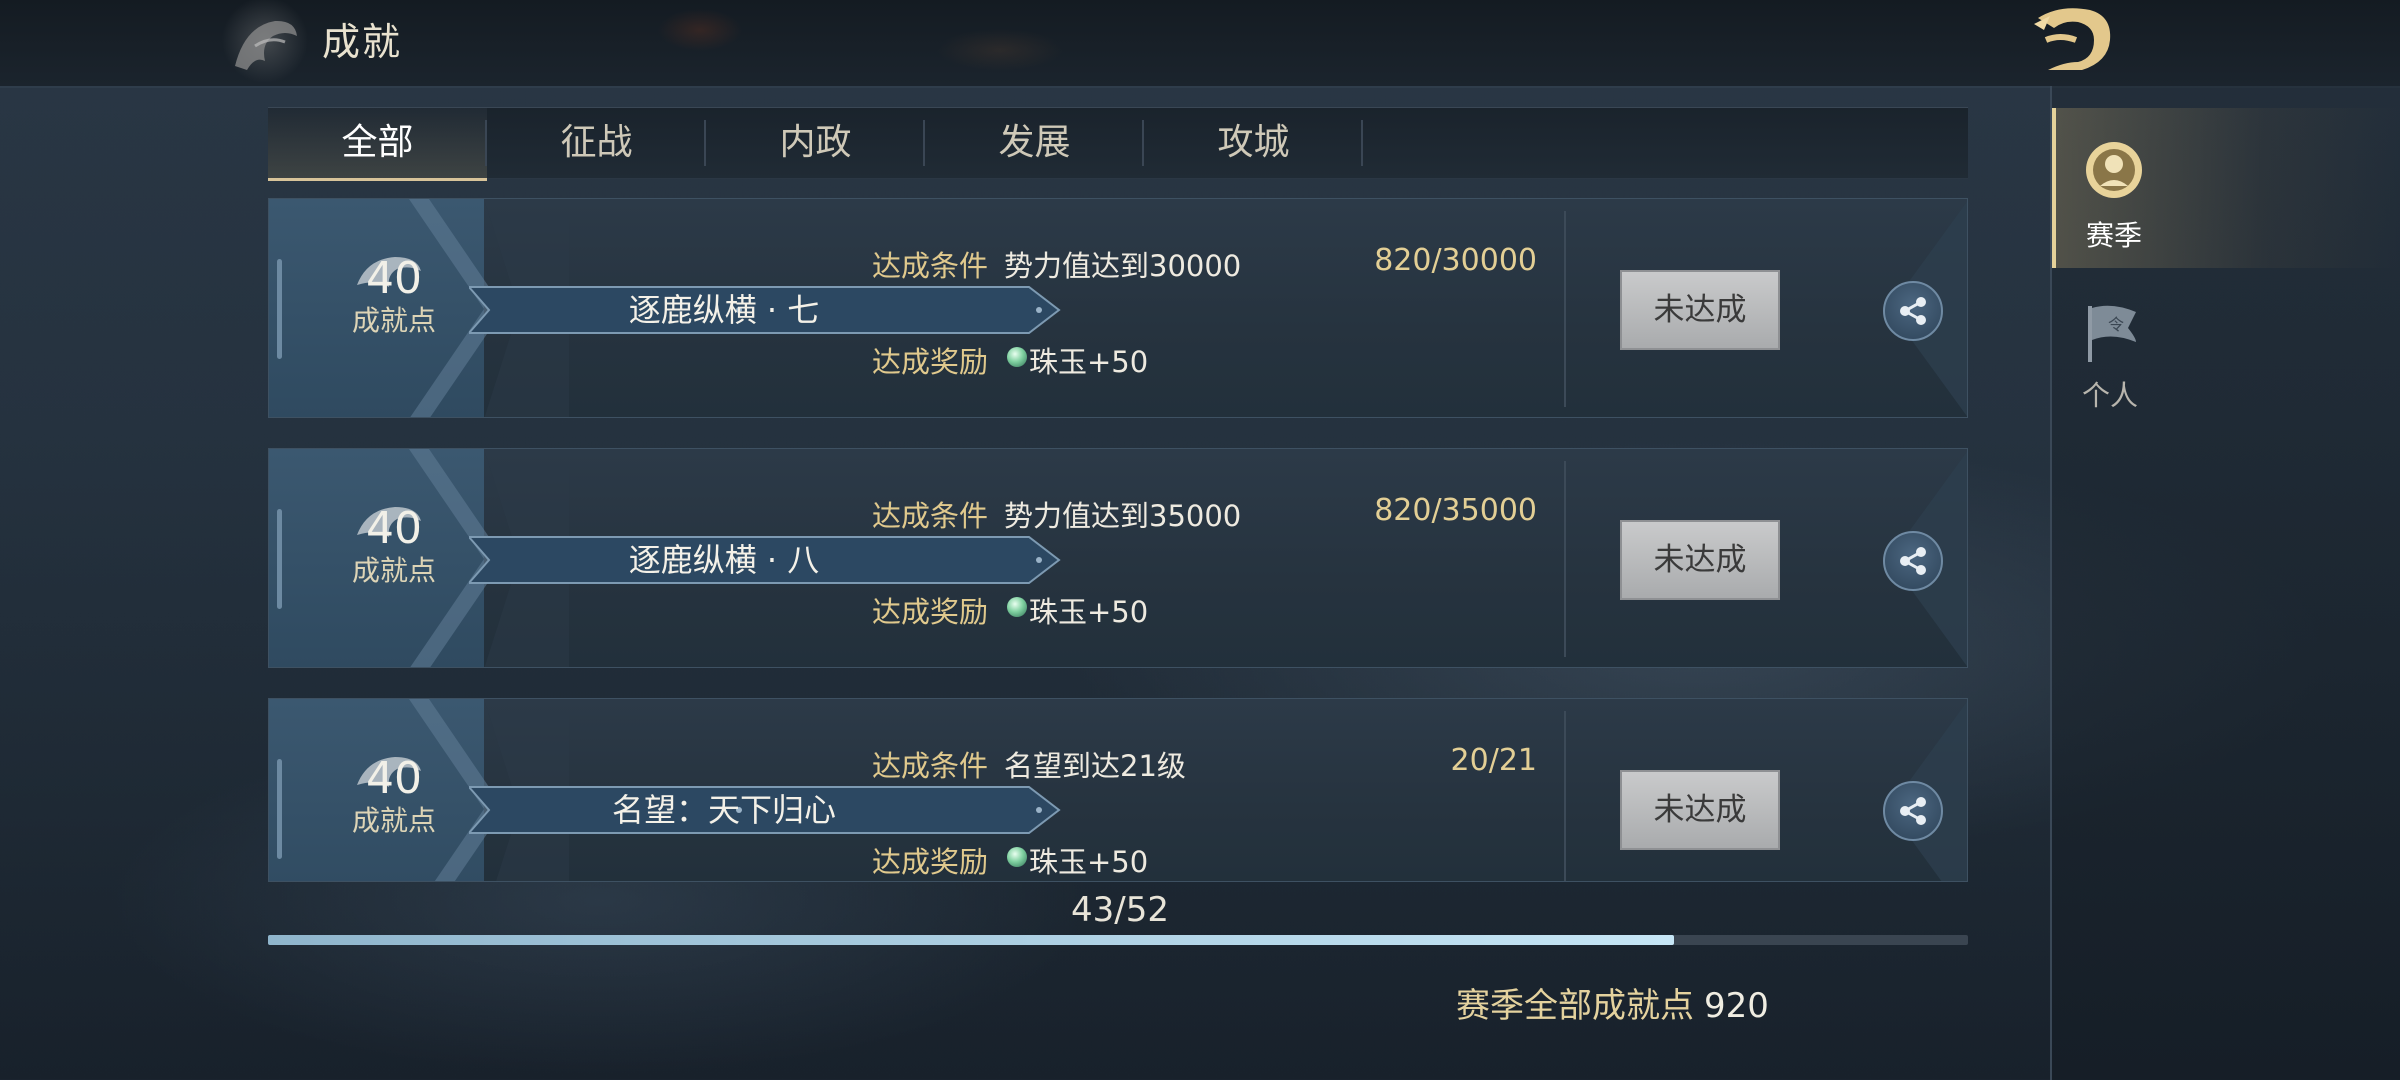  What do you see at coordinates (1575, 1006) in the screenshot?
I see `season-total-label: 赛季全部成就点` at bounding box center [1575, 1006].